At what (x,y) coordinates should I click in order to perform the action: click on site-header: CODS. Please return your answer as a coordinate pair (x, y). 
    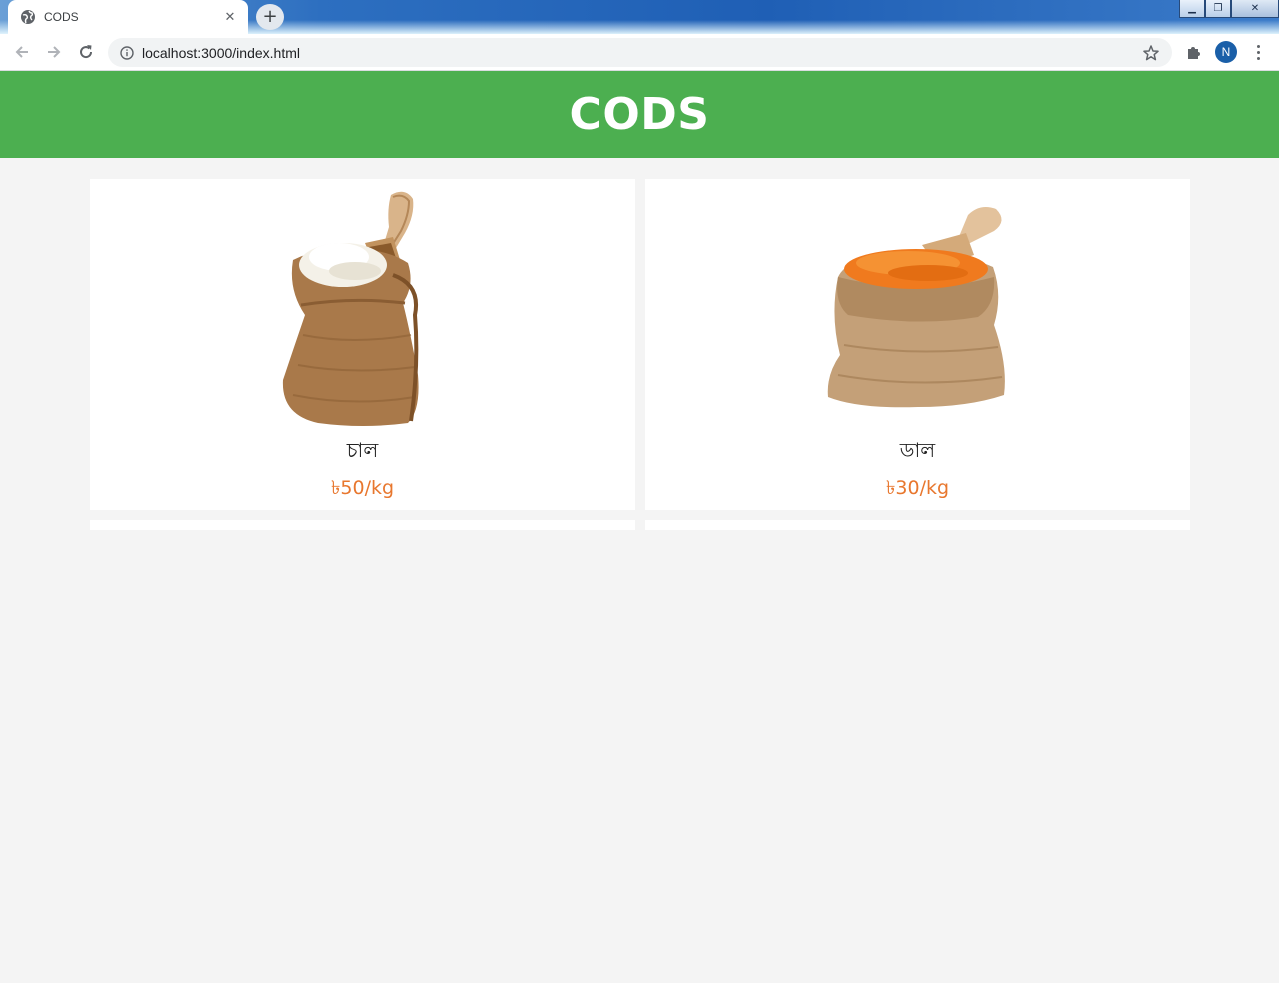
    Looking at the image, I should click on (639, 114).